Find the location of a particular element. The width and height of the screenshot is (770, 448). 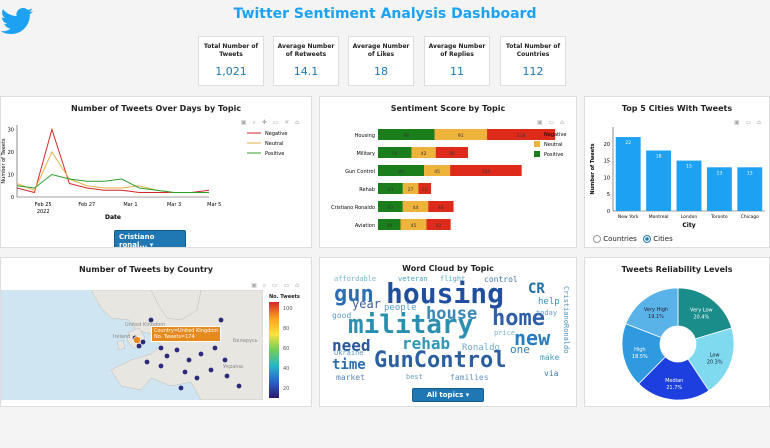

bar-value-label: 80 is located at coordinates (401, 172).